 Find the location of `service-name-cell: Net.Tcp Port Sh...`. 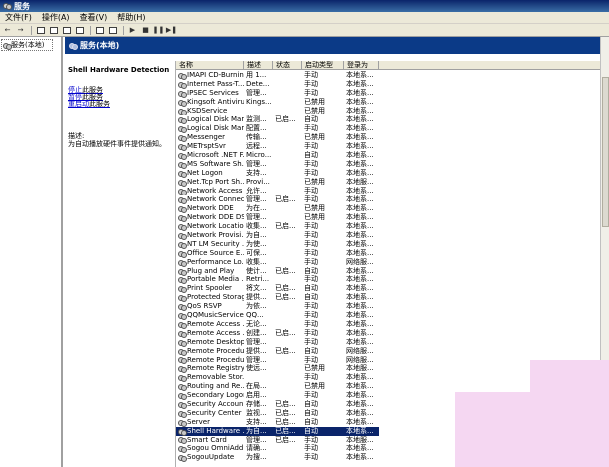

service-name-cell: Net.Tcp Port Sh... is located at coordinates (210, 182).